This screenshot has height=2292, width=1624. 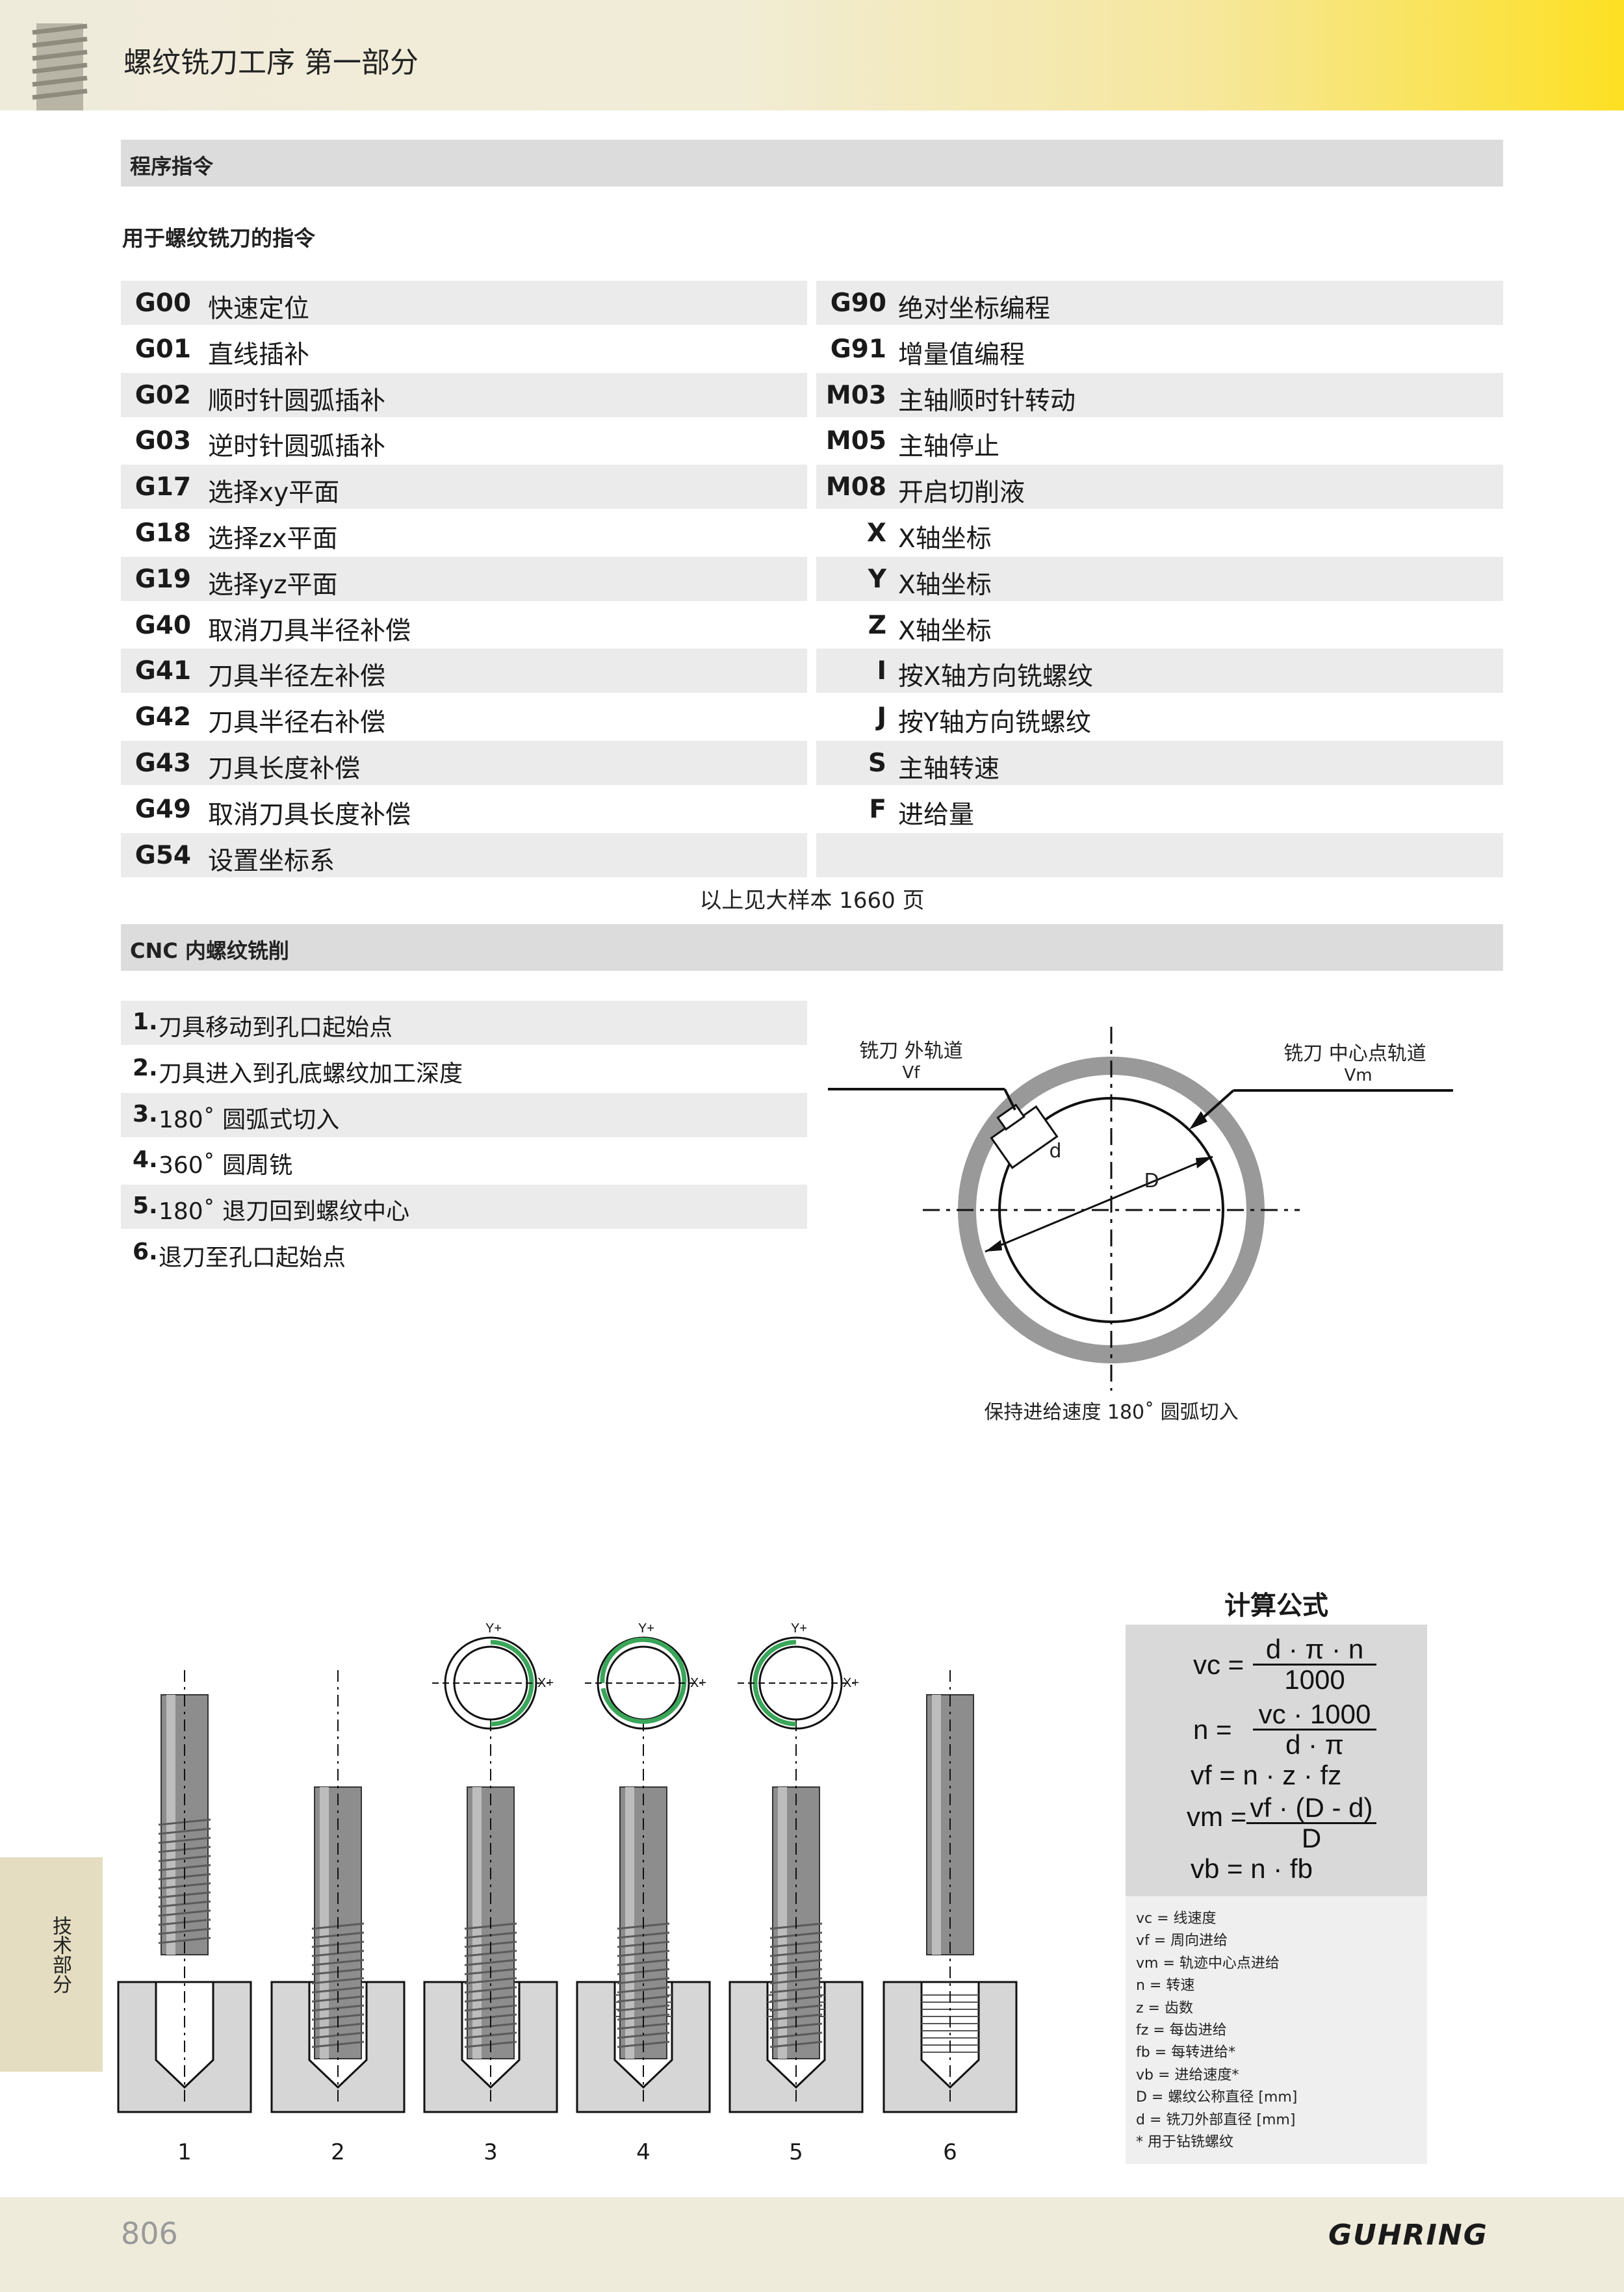 What do you see at coordinates (163, 809) in the screenshot?
I see `command-code: G49` at bounding box center [163, 809].